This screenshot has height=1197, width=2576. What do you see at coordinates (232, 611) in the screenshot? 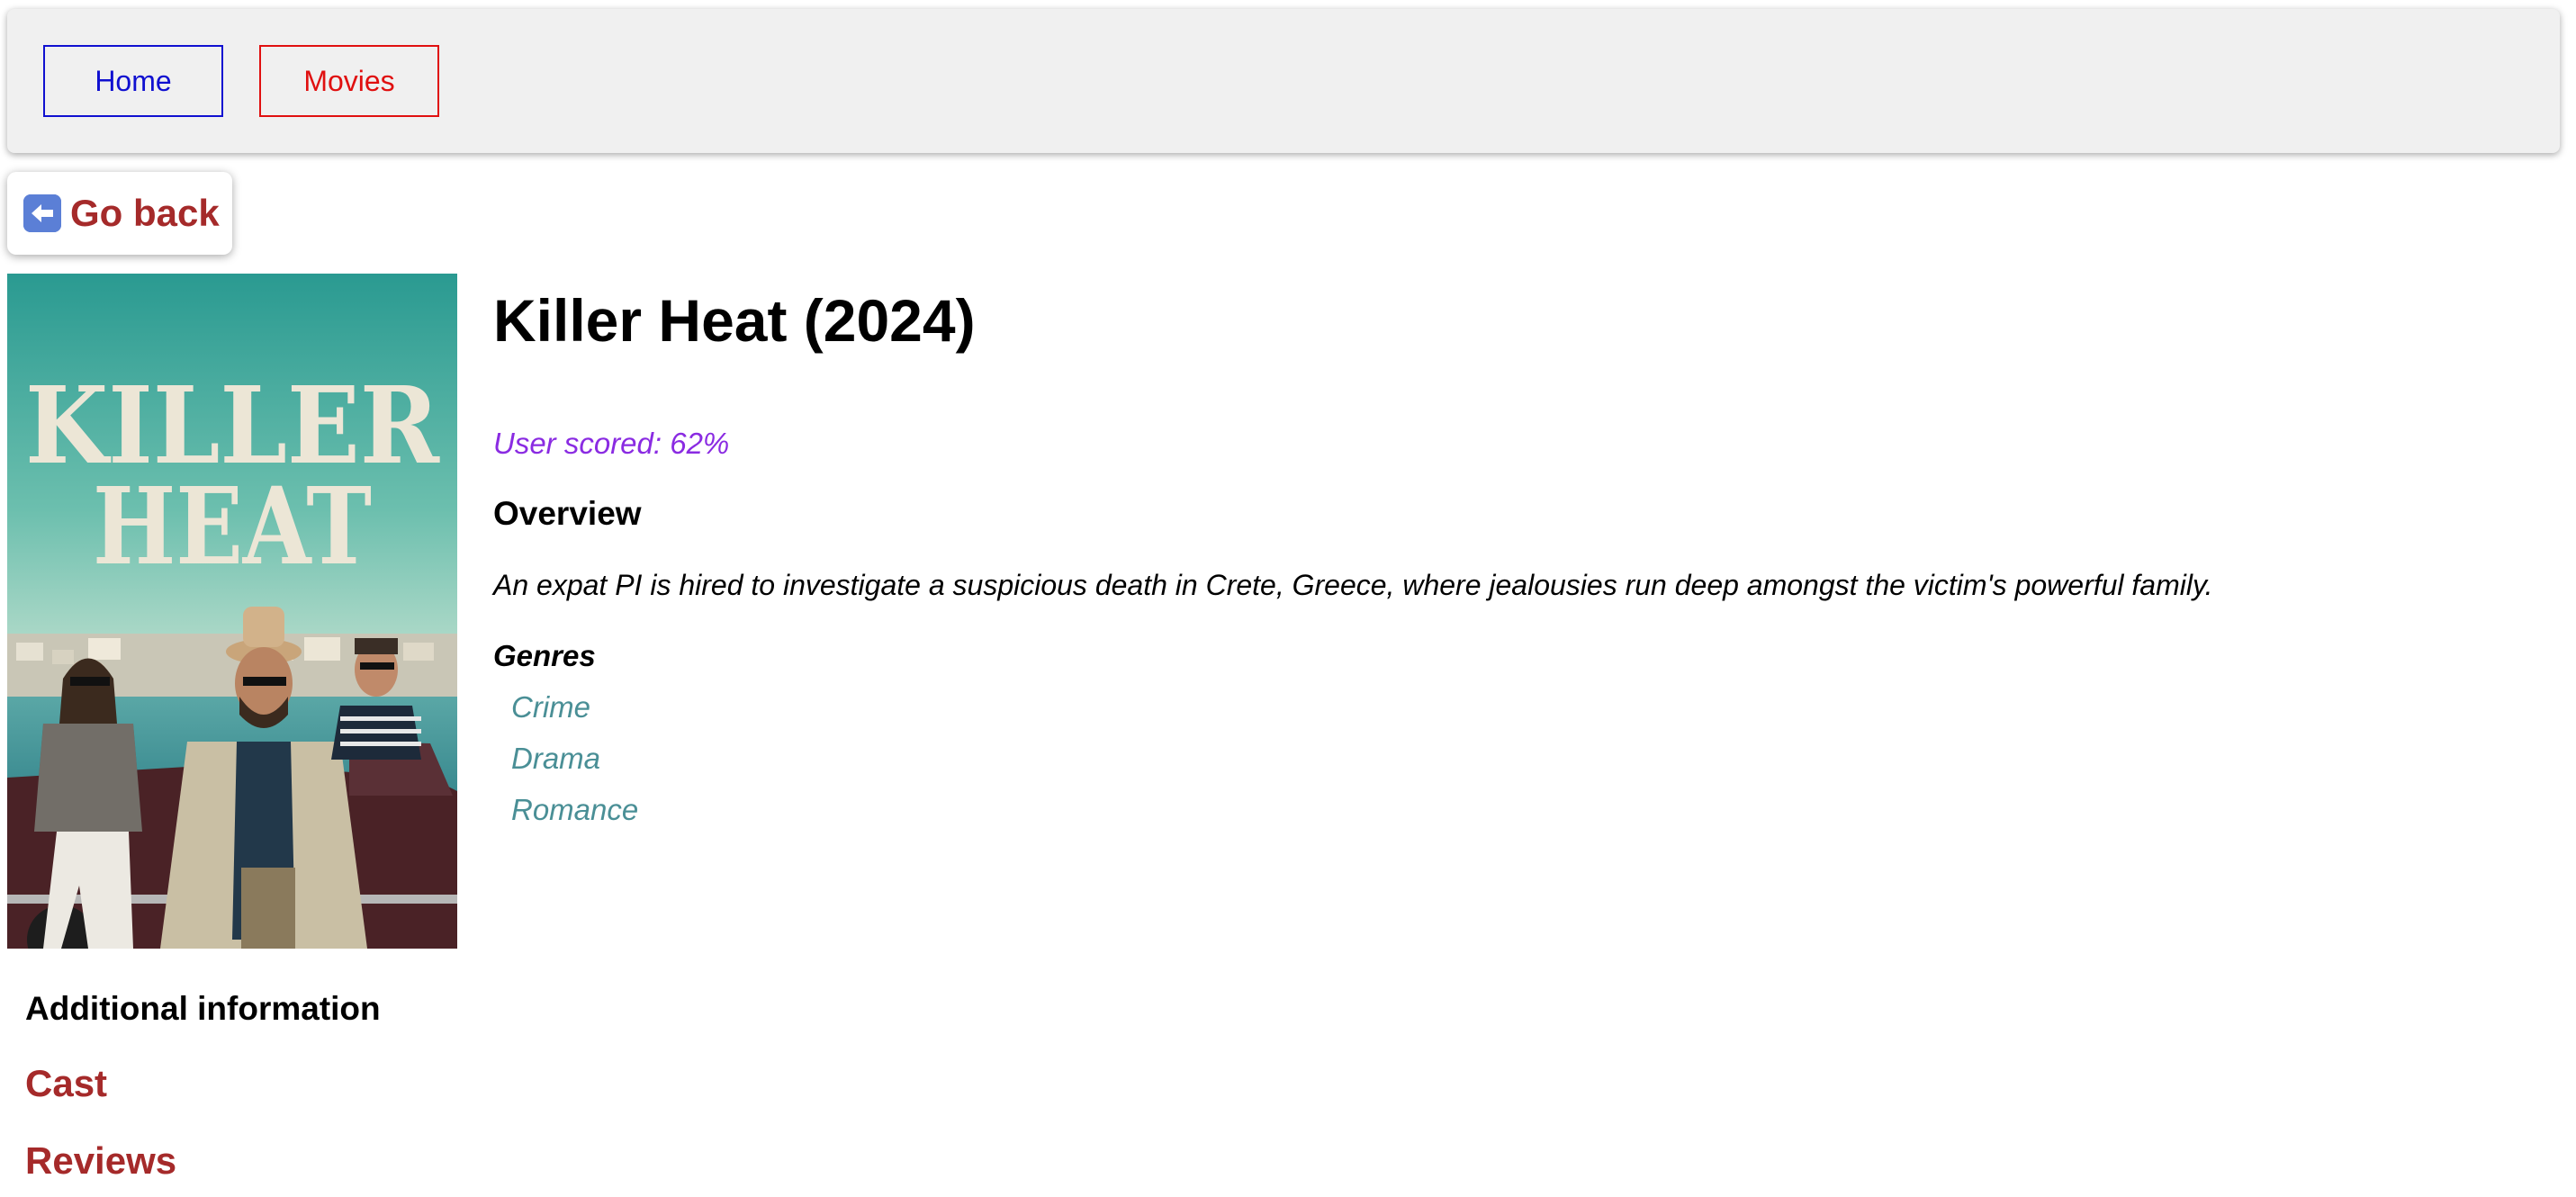
I see `movie-poster: KILLER HEAT` at bounding box center [232, 611].